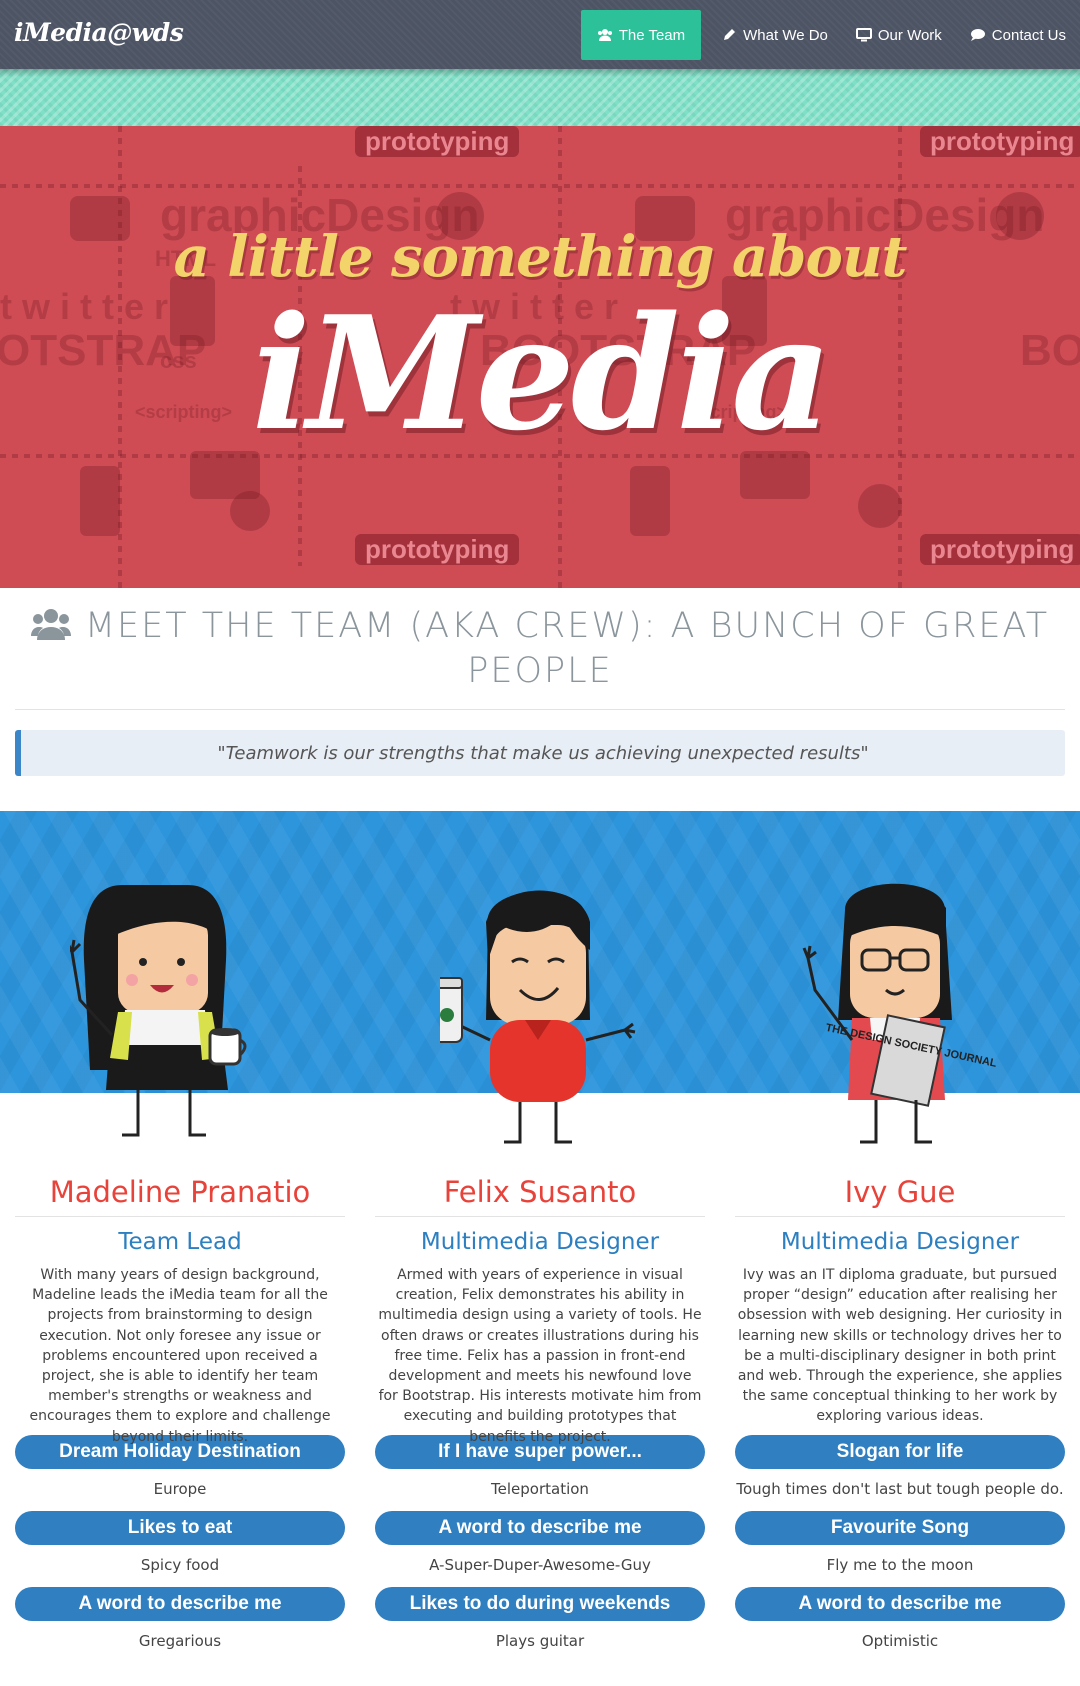 The width and height of the screenshot is (1080, 1686). I want to click on nav-menu: The Team What We Do Our Work Contact Us, so click(830, 35).